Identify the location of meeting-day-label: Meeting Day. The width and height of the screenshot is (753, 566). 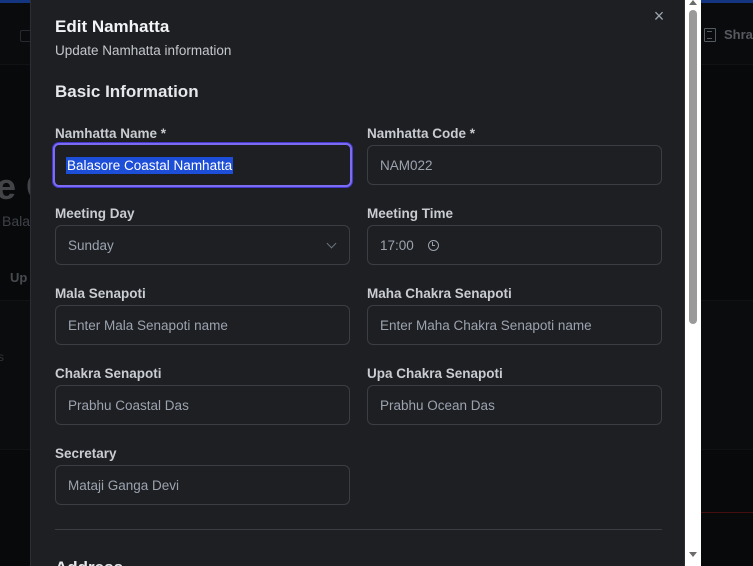
(95, 213).